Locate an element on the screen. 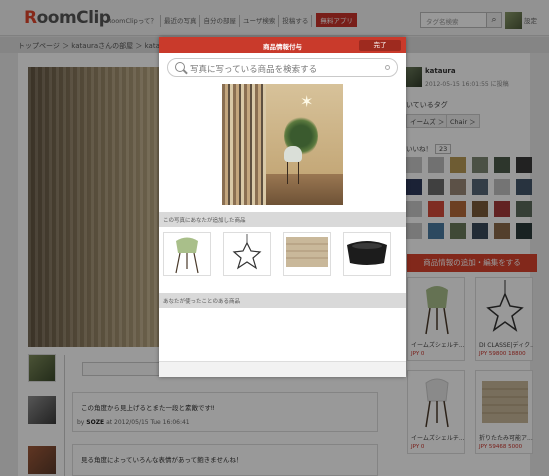  section-added-label: この写真にあなたが追加した商品 is located at coordinates (204, 221).